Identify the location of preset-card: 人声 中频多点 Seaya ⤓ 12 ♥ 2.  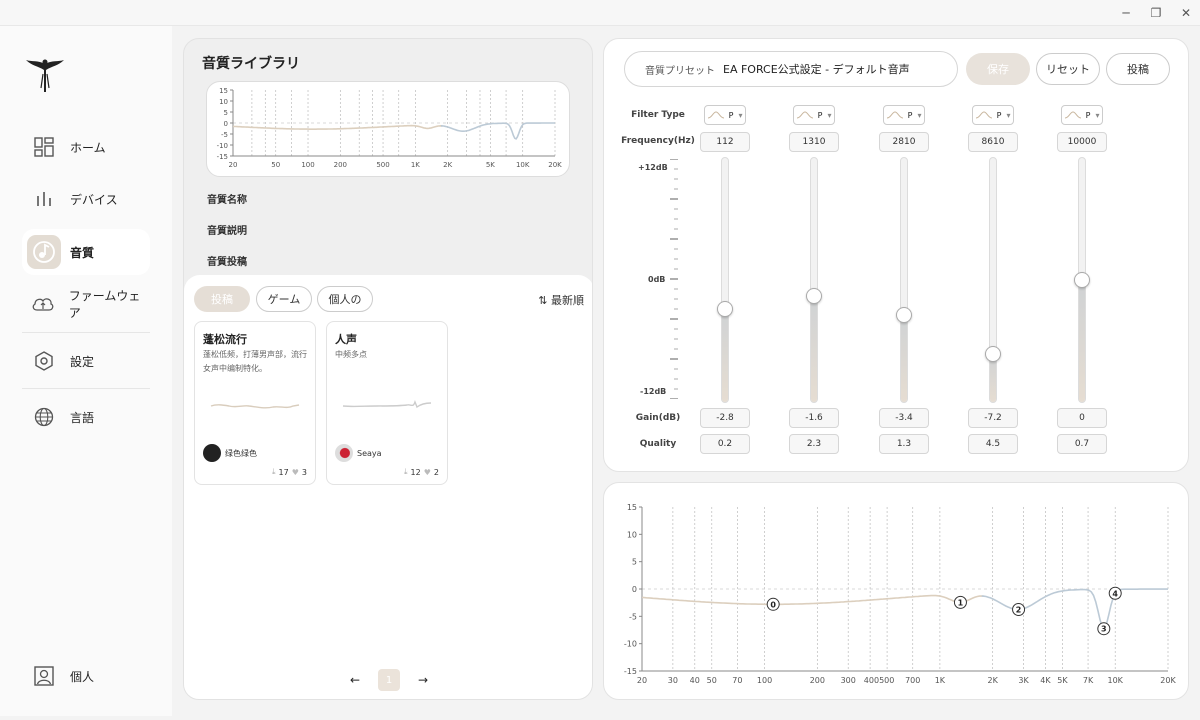
(387, 403).